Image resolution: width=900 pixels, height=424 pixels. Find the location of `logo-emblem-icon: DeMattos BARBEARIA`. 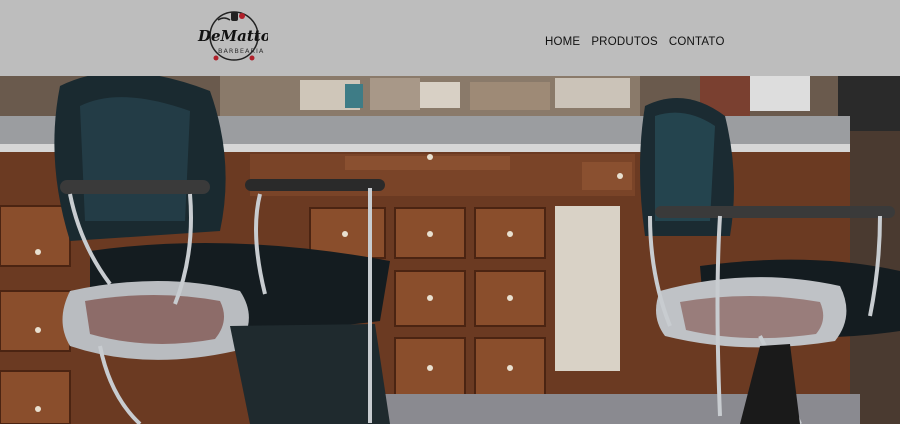

logo-emblem-icon: DeMattos BARBEARIA is located at coordinates (238, 36).